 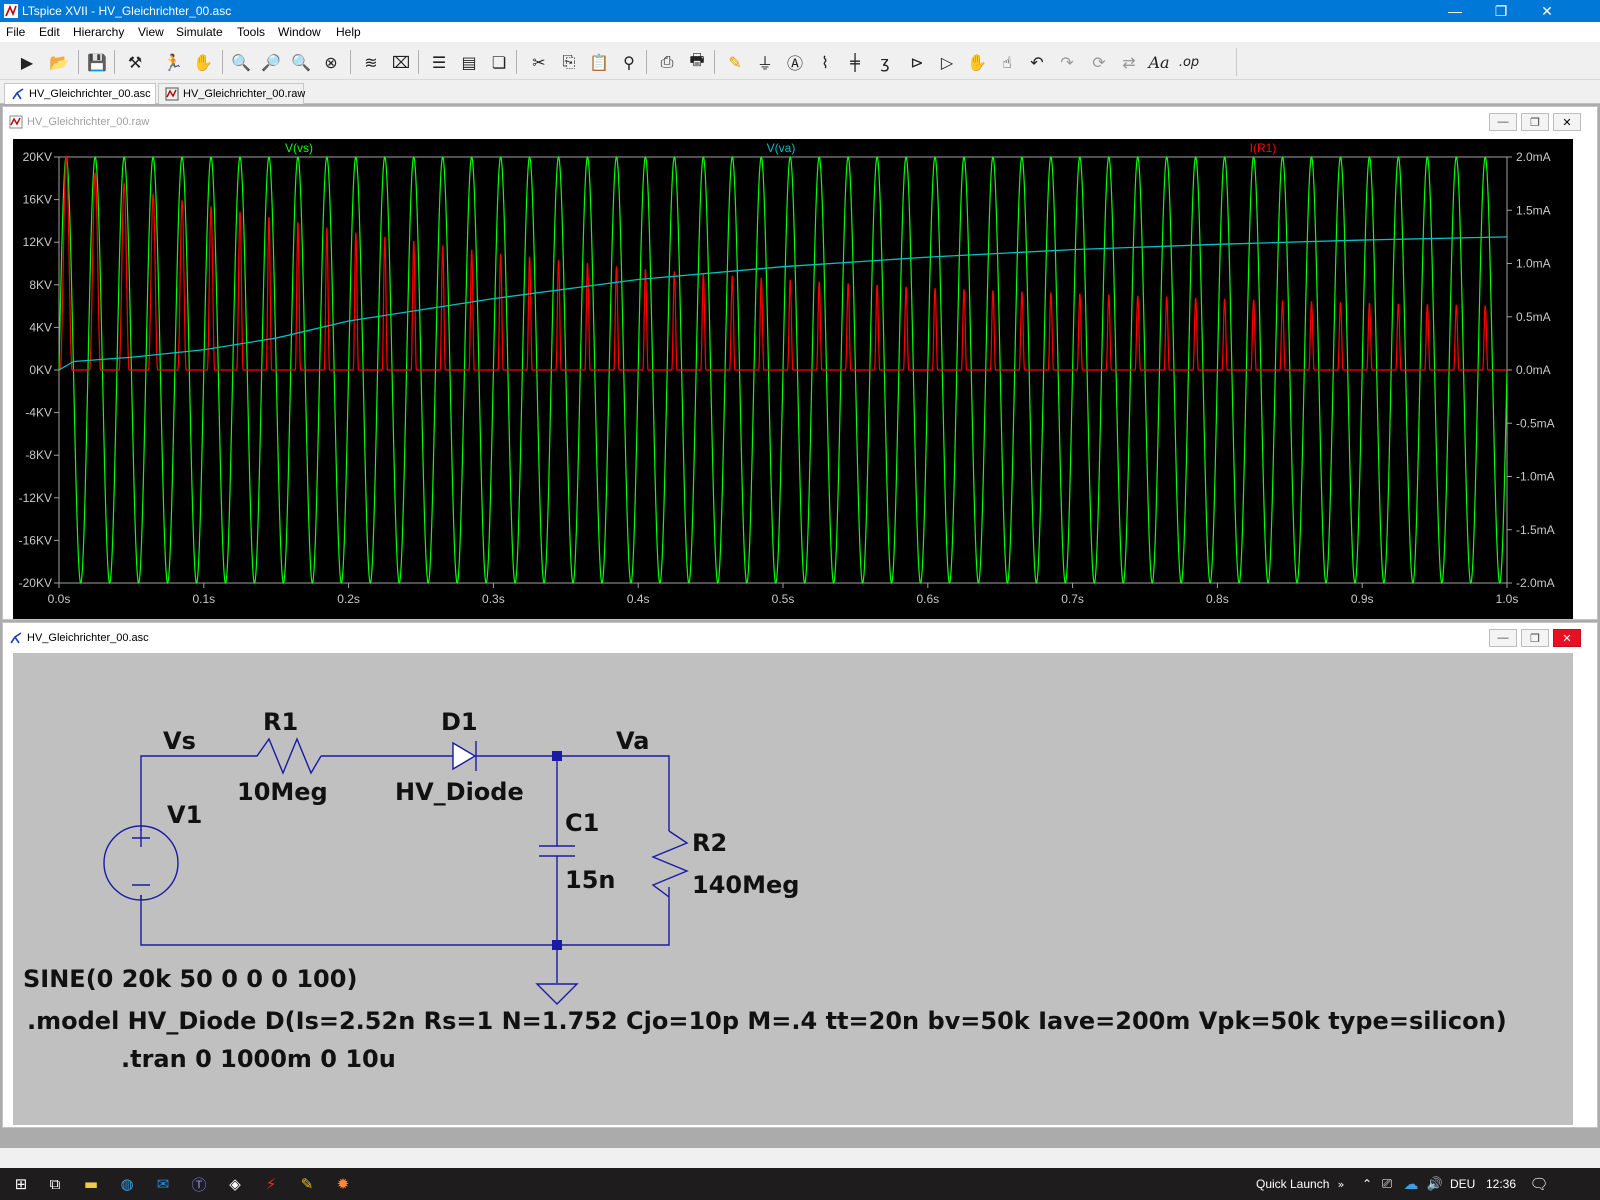 What do you see at coordinates (190, 979) in the screenshot?
I see `v1-source-spec: SINE(0 20k 50 0 0 0 100)` at bounding box center [190, 979].